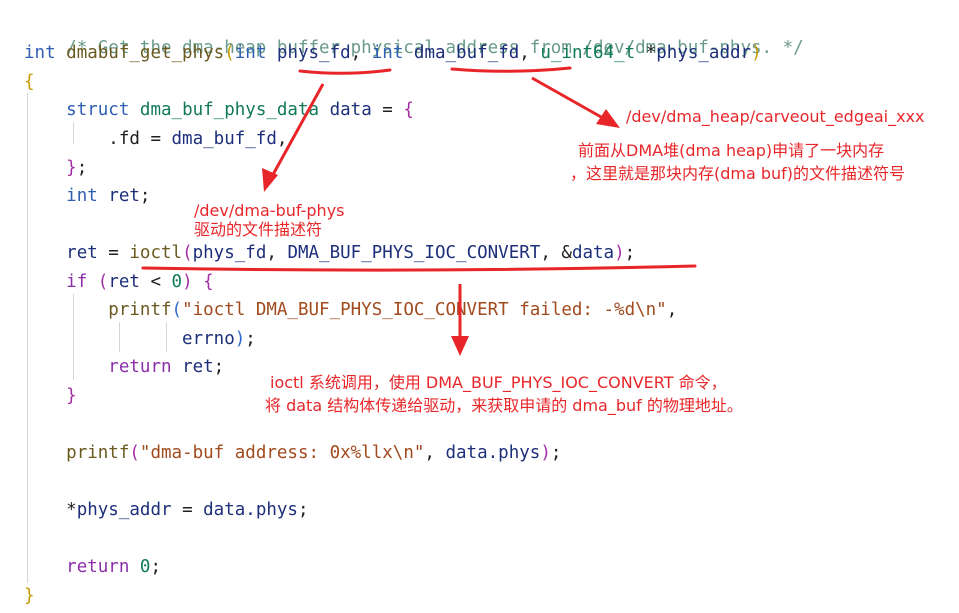  Describe the element at coordinates (775, 116) in the screenshot. I see `annotation-heap-path: /dev/dma_heap/carveout_edgeai_xxx` at that location.